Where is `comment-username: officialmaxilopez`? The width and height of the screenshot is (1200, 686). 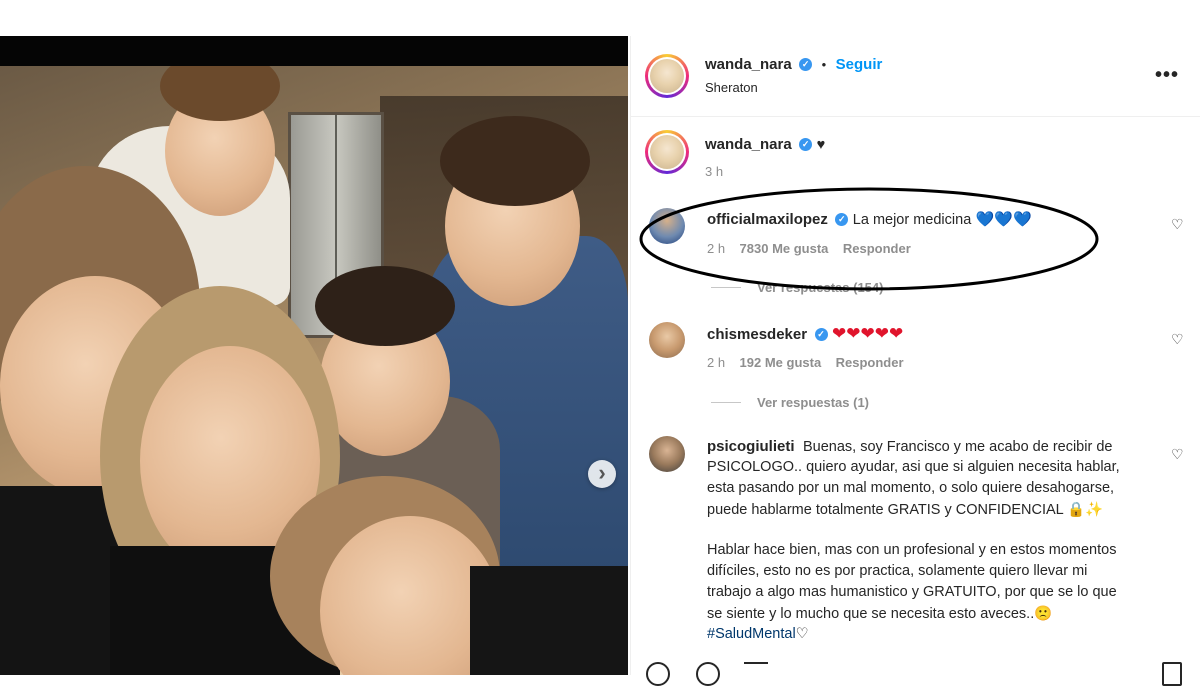
comment-username: officialmaxilopez is located at coordinates (767, 219).